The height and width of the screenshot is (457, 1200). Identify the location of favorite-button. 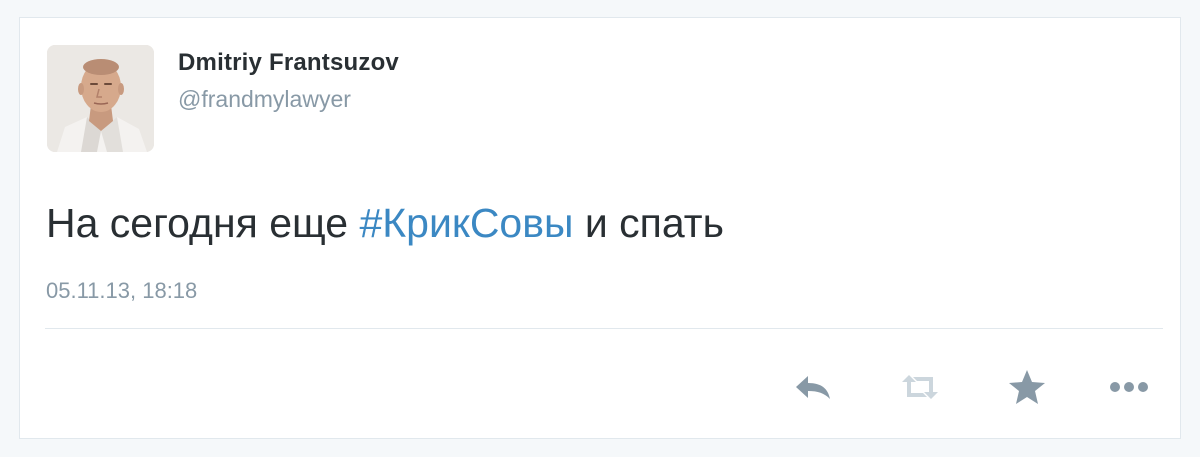
(1027, 387).